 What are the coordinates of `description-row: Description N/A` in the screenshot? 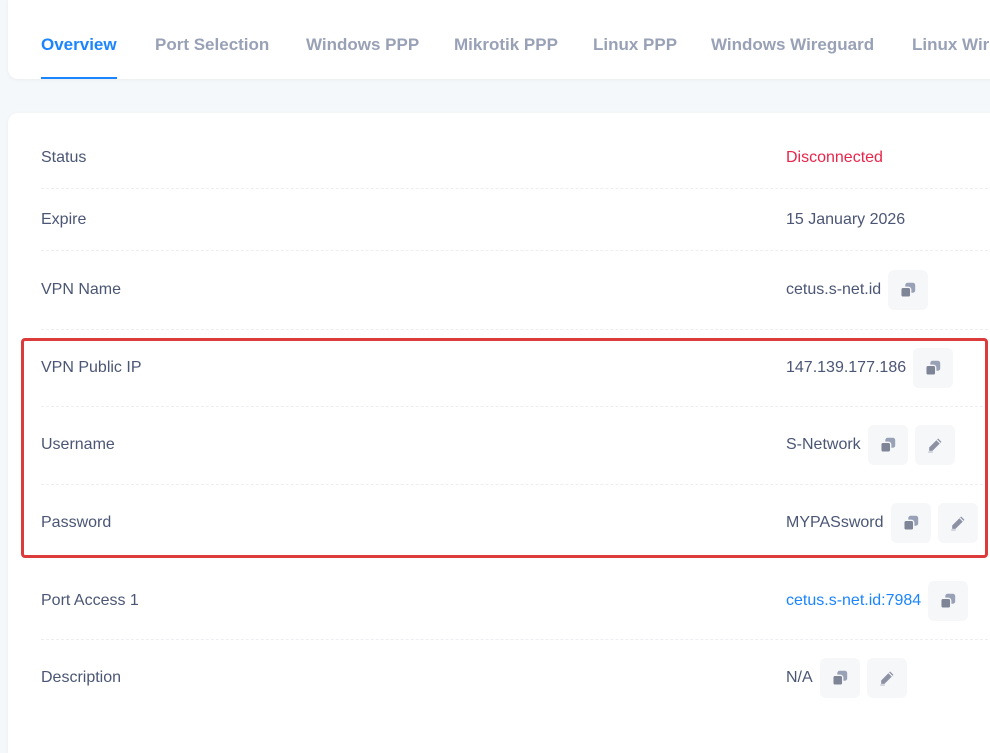 It's located at (515, 679).